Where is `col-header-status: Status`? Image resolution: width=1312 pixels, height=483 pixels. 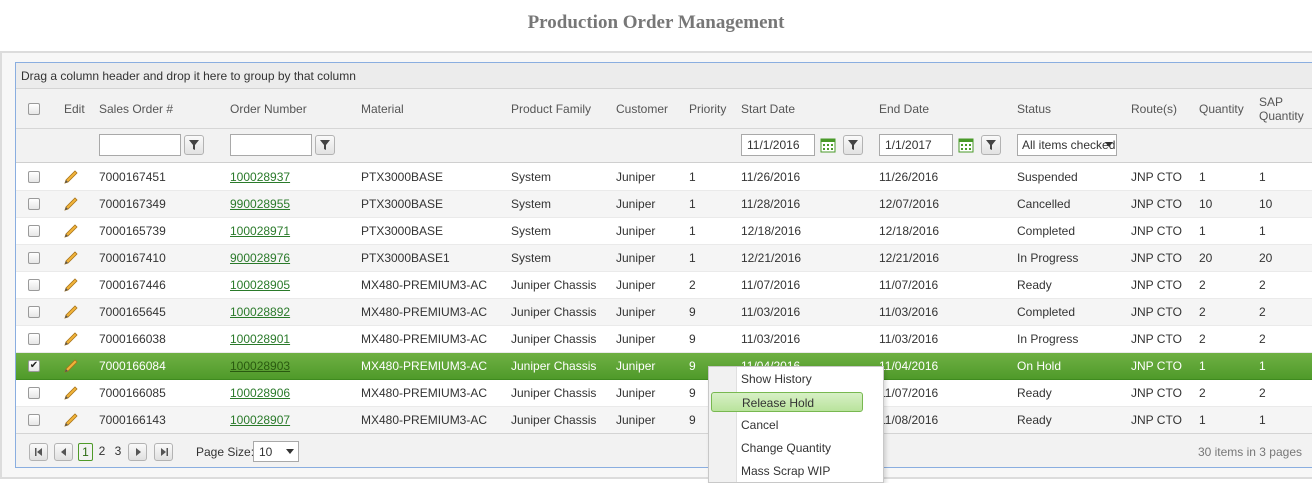
col-header-status: Status is located at coordinates (1034, 109).